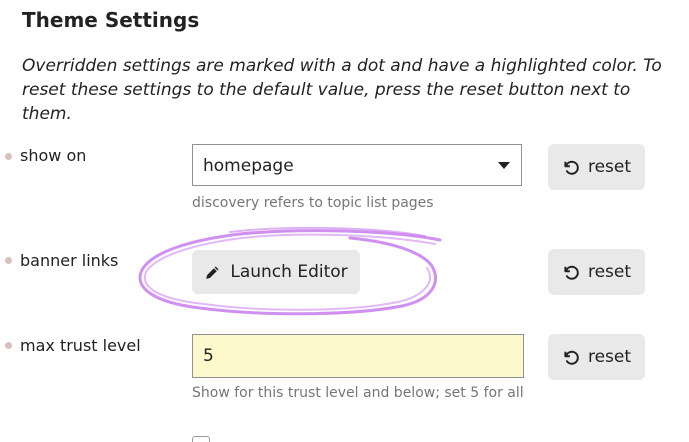  What do you see at coordinates (111, 20) in the screenshot?
I see `page-title: Theme Settings` at bounding box center [111, 20].